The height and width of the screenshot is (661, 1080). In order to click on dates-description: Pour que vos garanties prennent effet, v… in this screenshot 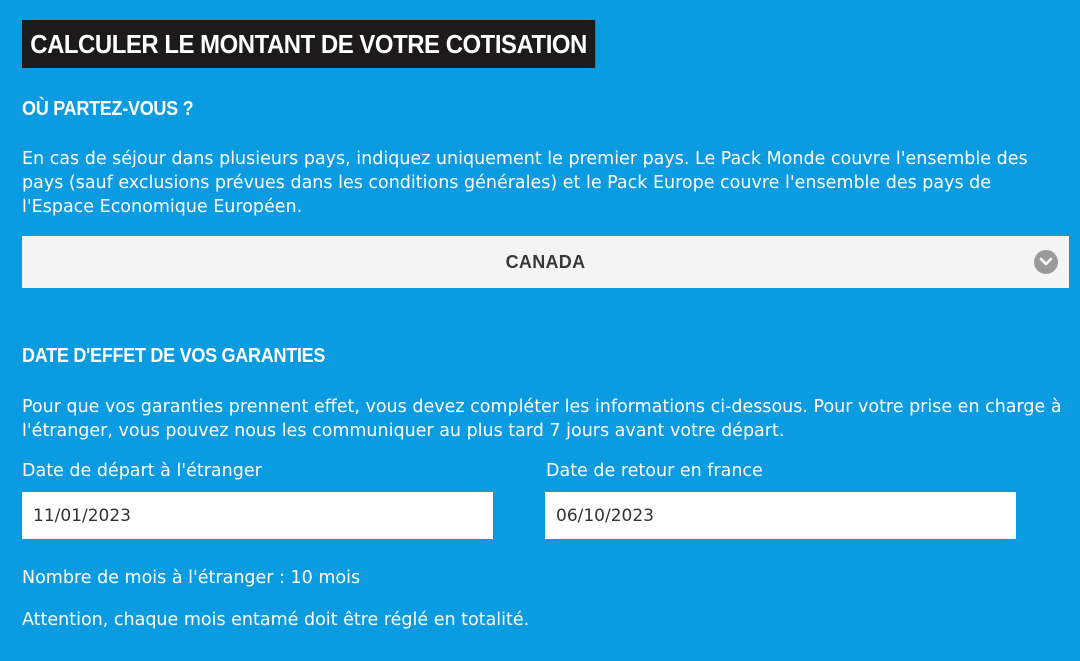, I will do `click(542, 419)`.